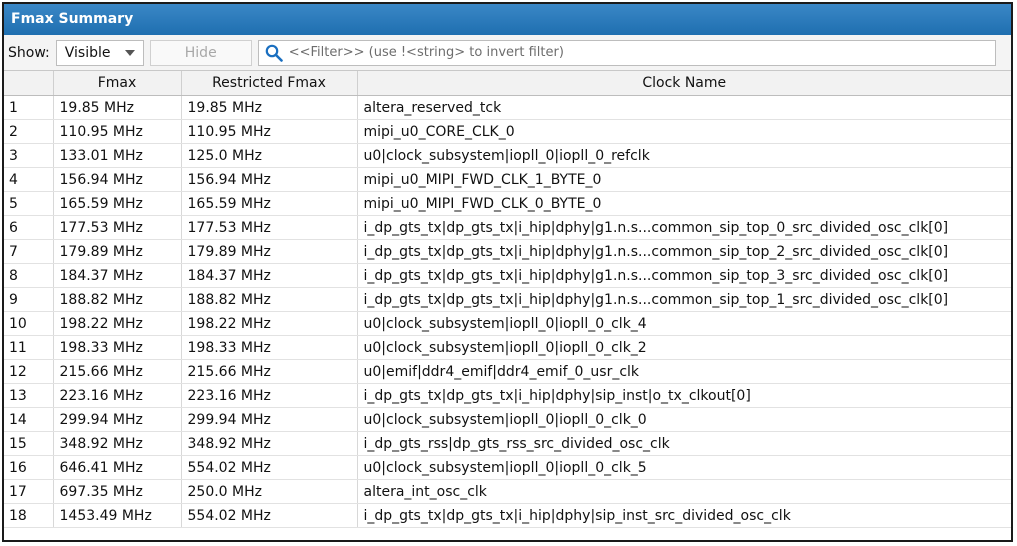 The height and width of the screenshot is (546, 1017). Describe the element at coordinates (117, 275) in the screenshot. I see `fmax-cell: 184.37 MHz` at that location.